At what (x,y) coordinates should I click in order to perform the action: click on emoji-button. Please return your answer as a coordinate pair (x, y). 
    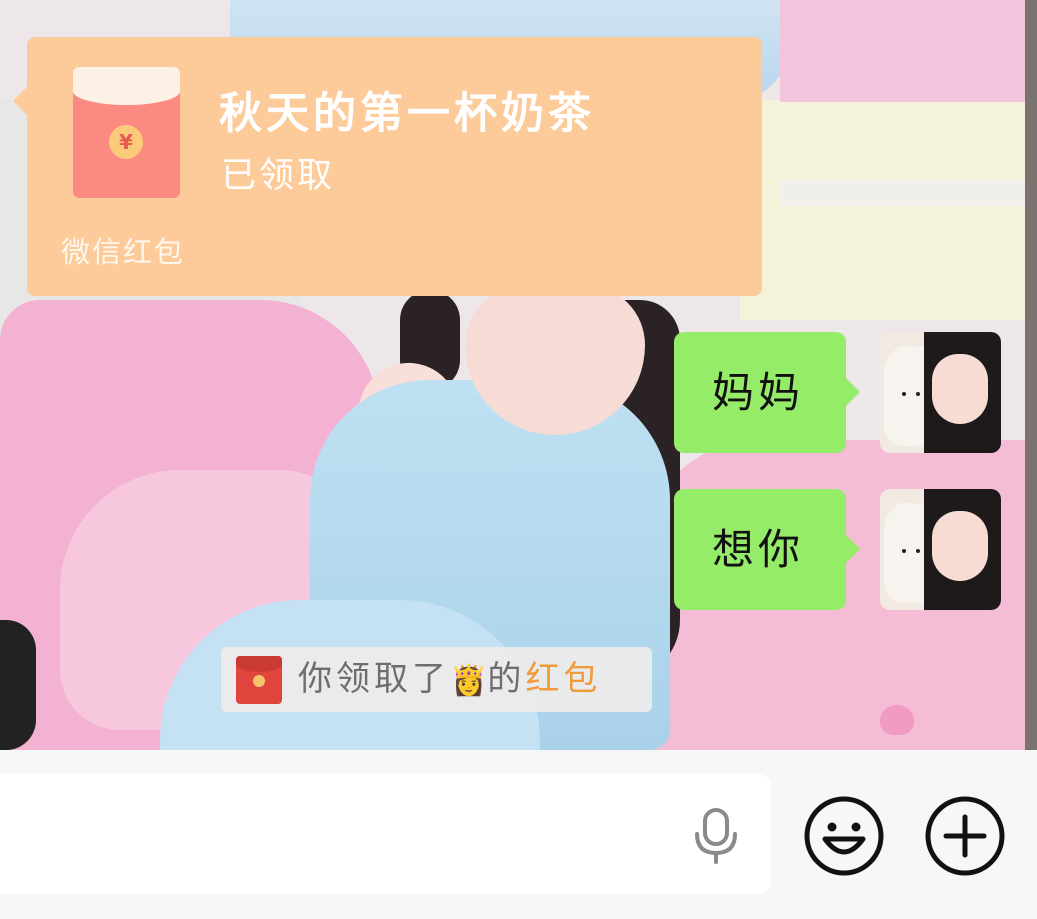
    Looking at the image, I should click on (844, 836).